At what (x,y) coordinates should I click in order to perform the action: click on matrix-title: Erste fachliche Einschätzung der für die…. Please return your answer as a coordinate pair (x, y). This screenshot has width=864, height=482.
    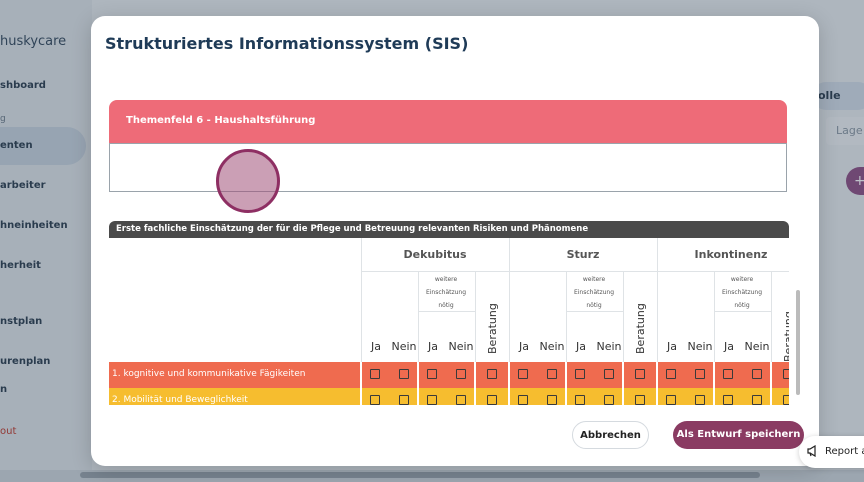
    Looking at the image, I should click on (352, 229).